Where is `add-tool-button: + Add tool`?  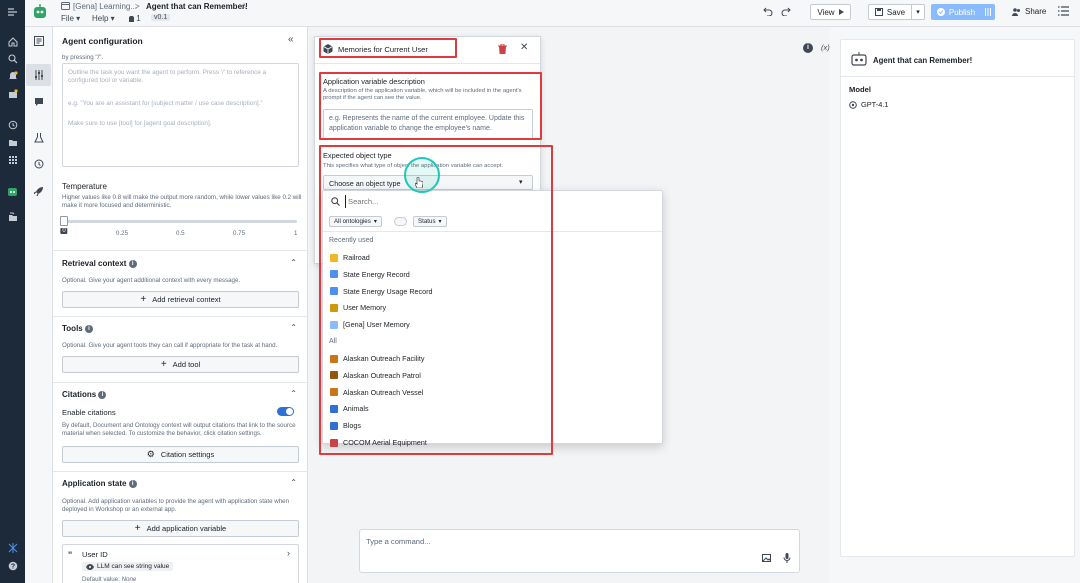 add-tool-button: + Add tool is located at coordinates (180, 364).